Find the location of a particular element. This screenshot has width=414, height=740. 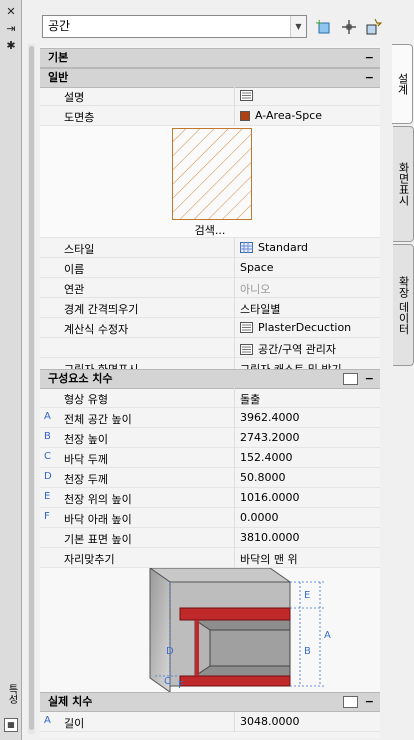

prop-row-geometry-type: 형상 유형 돌출 is located at coordinates (210, 398).